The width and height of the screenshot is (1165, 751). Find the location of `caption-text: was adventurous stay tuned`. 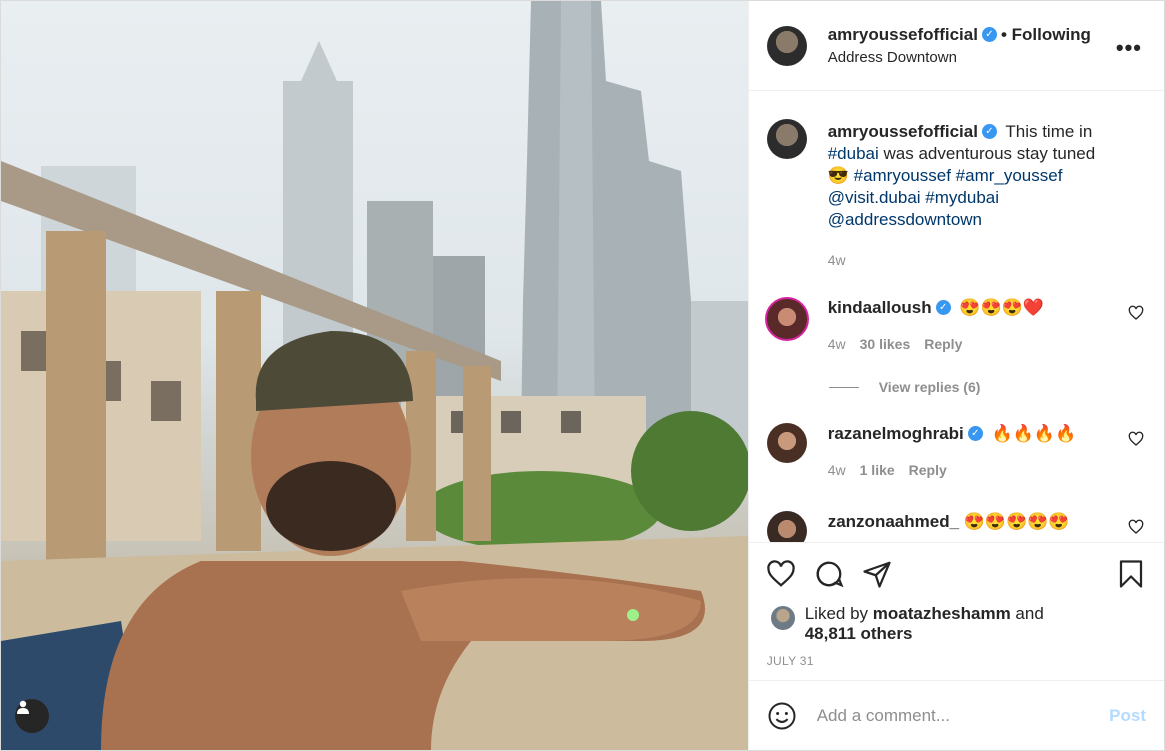

caption-text: was adventurous stay tuned is located at coordinates (987, 153).